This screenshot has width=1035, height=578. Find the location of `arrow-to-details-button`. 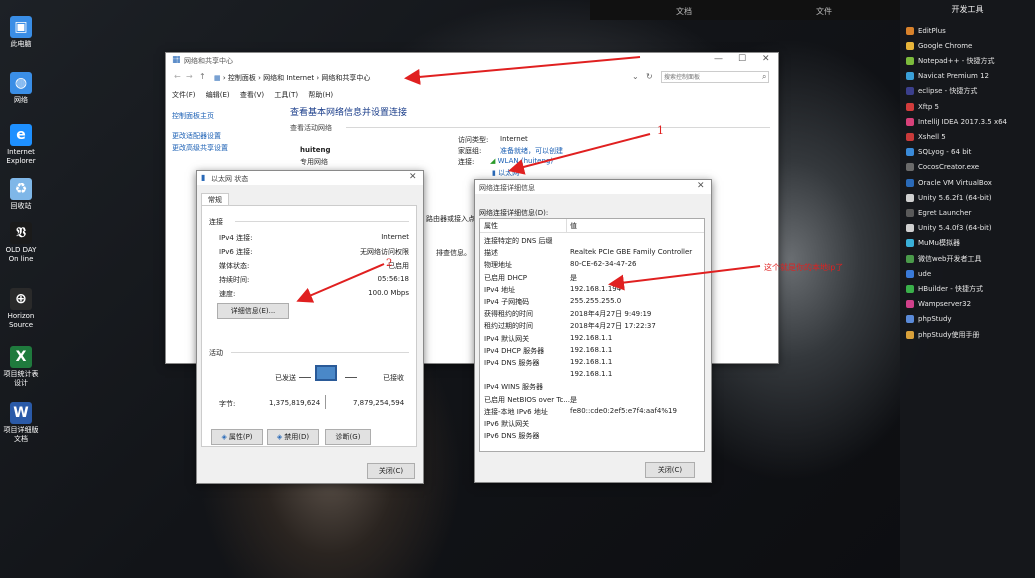

arrow-to-details-button is located at coordinates (340, 283).